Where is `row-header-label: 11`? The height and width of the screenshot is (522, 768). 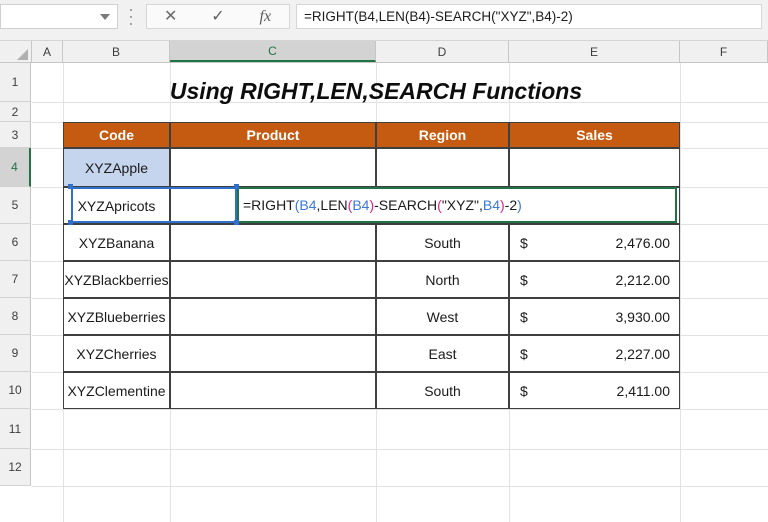 row-header-label: 11 is located at coordinates (15, 428).